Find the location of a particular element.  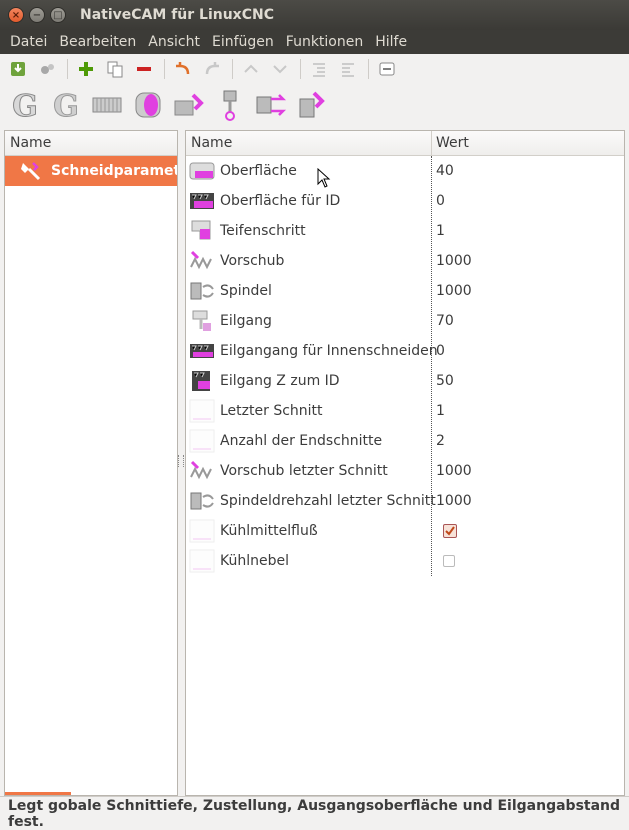

indent-icon is located at coordinates (319, 69).